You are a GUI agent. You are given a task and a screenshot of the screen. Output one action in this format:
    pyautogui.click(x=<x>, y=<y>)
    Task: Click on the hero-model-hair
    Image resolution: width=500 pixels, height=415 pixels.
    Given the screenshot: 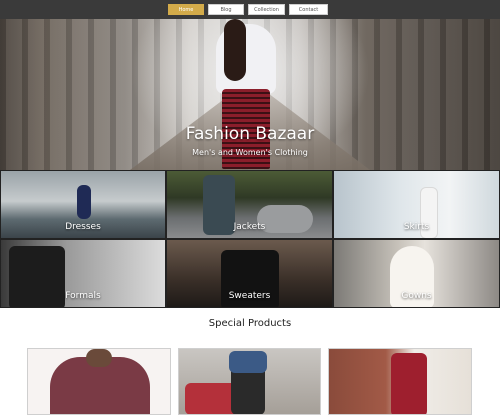 What is the action you would take?
    pyautogui.click(x=235, y=50)
    